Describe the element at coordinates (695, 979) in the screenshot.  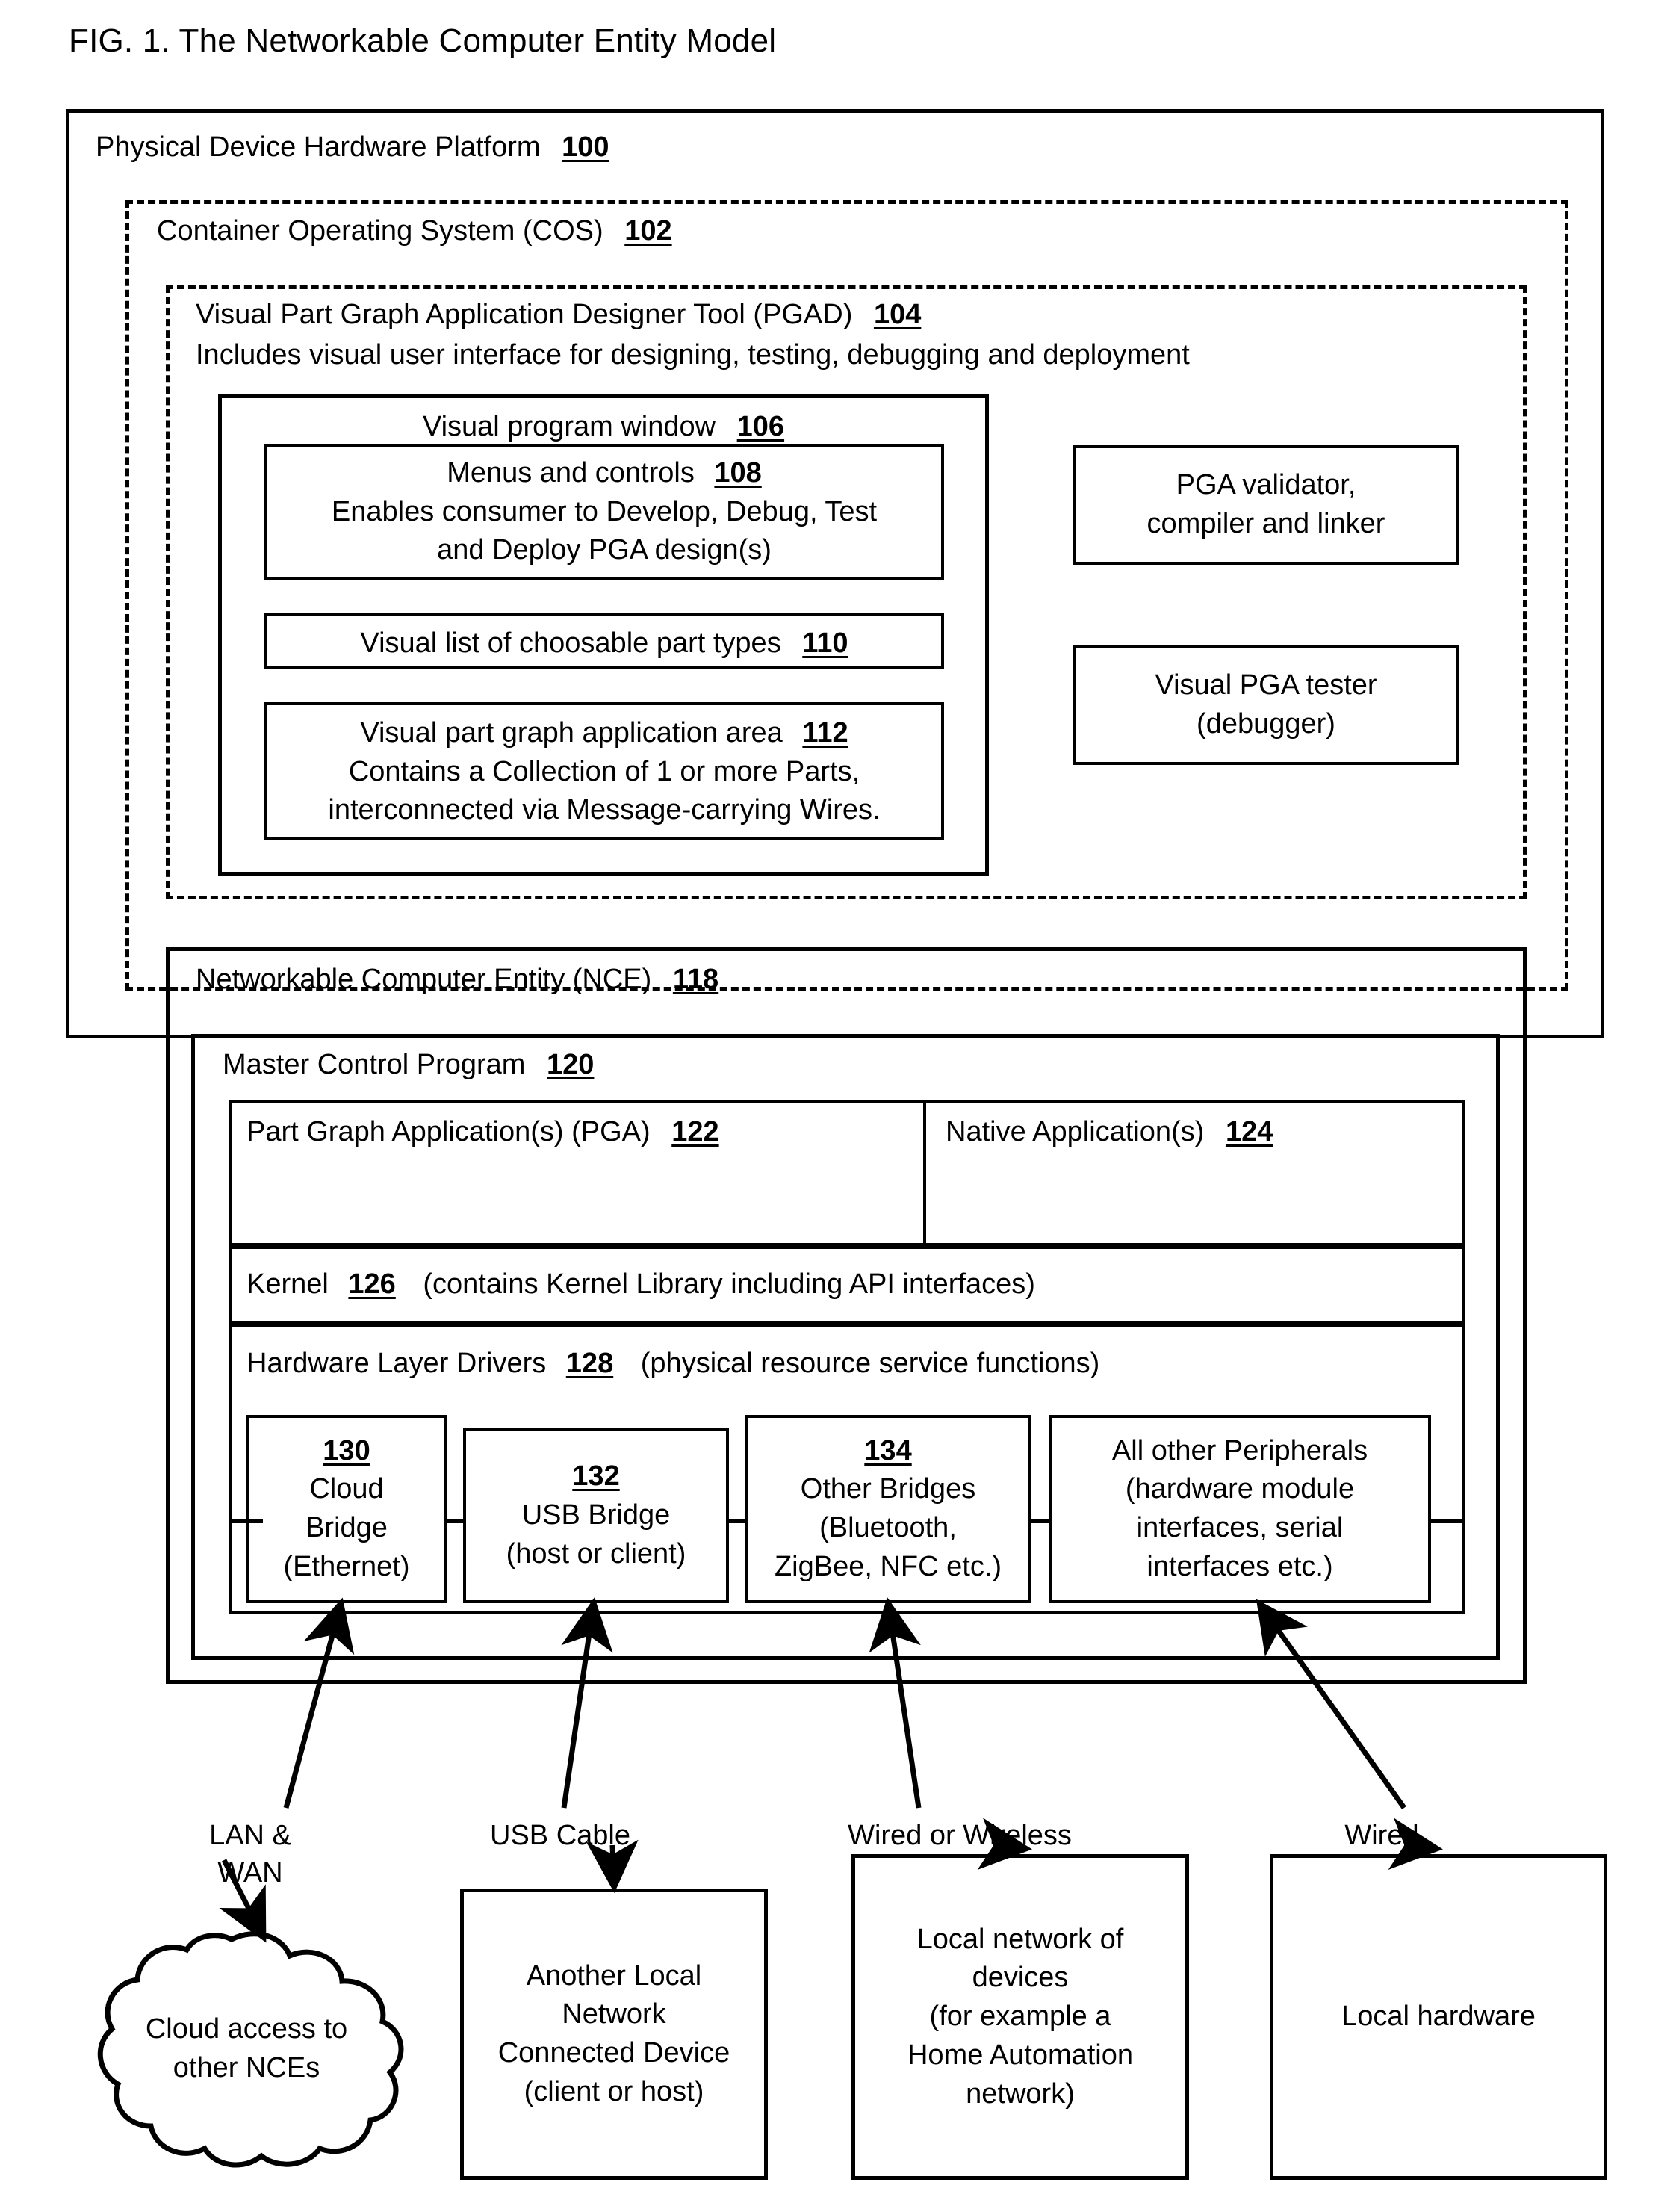
I see `nce-ref: 118` at that location.